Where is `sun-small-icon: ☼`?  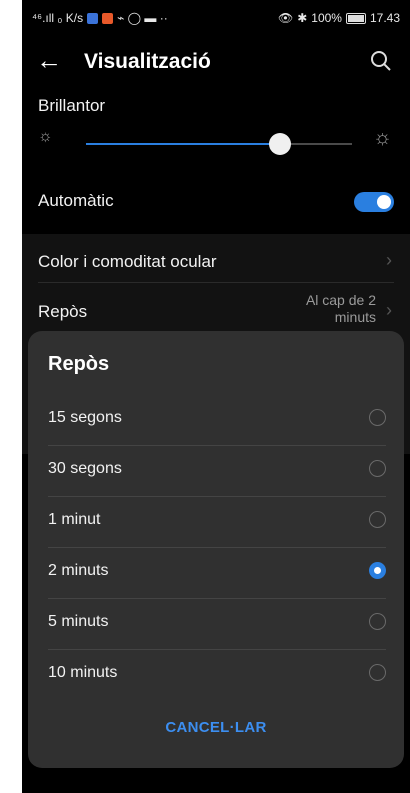 sun-small-icon: ☼ is located at coordinates (45, 136).